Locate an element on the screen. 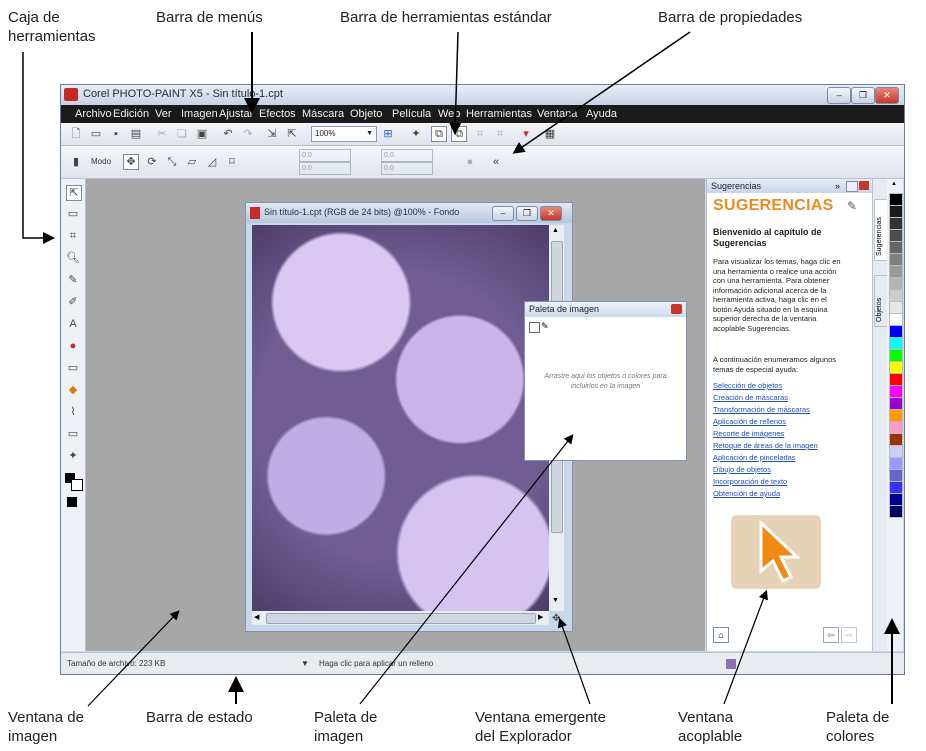 This screenshot has width=926, height=751. arrow-standard-toolbar is located at coordinates (455, 83).